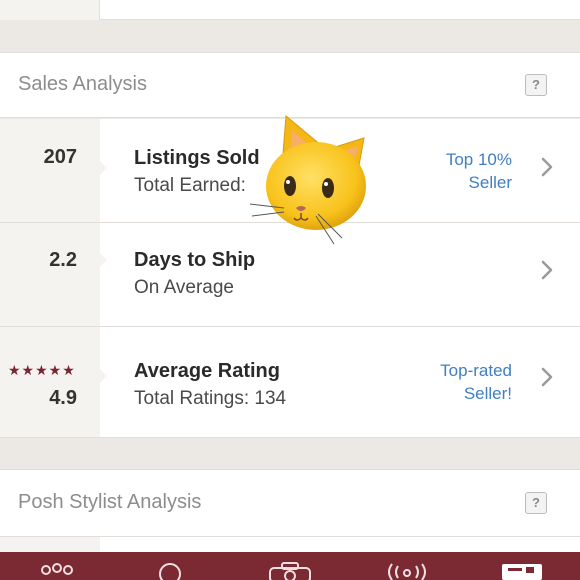 The image size is (580, 580). What do you see at coordinates (290, 571) in the screenshot?
I see `camera-icon` at bounding box center [290, 571].